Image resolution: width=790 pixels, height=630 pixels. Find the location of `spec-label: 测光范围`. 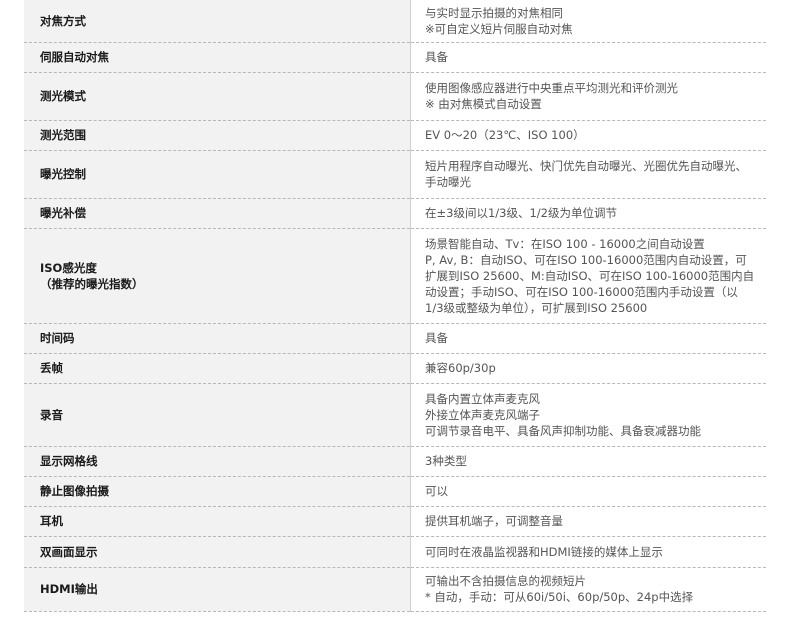

spec-label: 测光范围 is located at coordinates (63, 135).